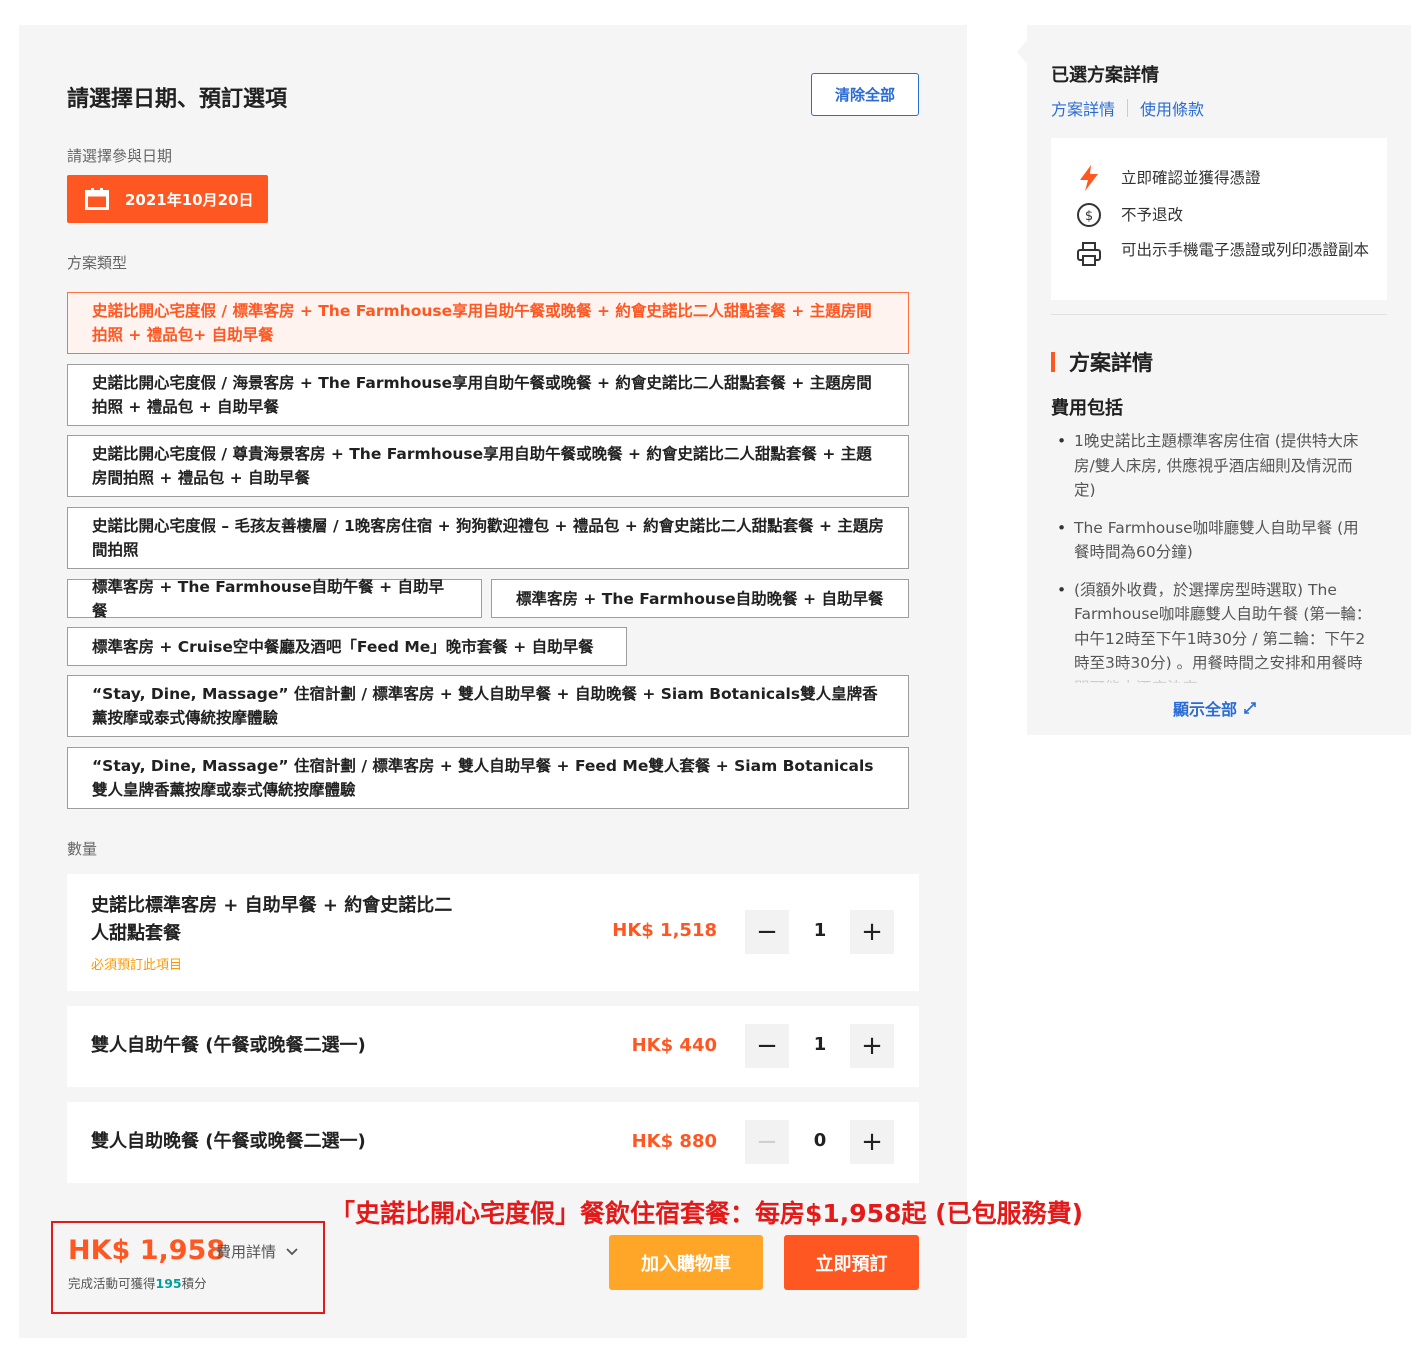 This screenshot has height=1353, width=1426. What do you see at coordinates (674, 1045) in the screenshot?
I see `item-price: HK$ 440` at bounding box center [674, 1045].